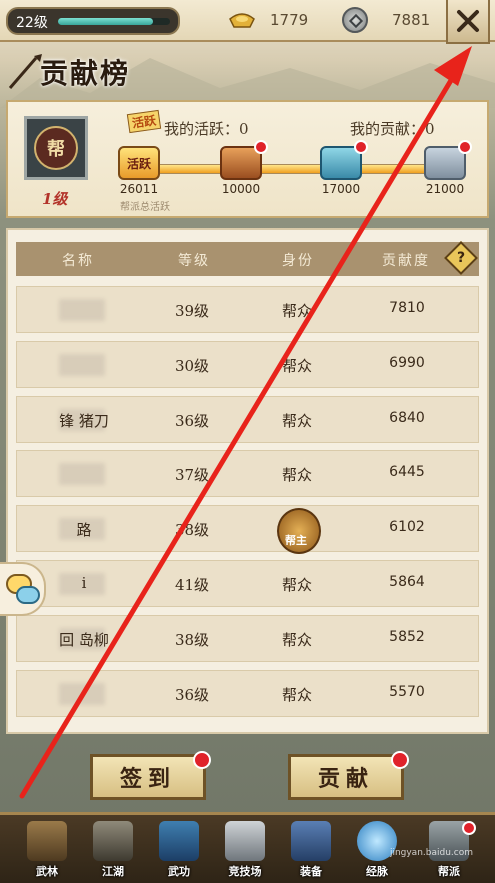 This screenshot has height=883, width=495. What do you see at coordinates (32, 23) in the screenshot?
I see `player-level: 22级` at bounding box center [32, 23].